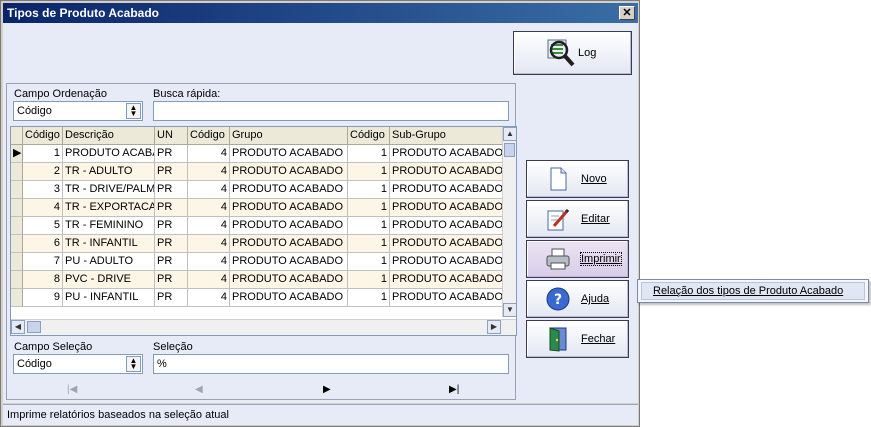 The width and height of the screenshot is (871, 427). Describe the element at coordinates (627, 13) in the screenshot. I see `close-button: ✕` at that location.